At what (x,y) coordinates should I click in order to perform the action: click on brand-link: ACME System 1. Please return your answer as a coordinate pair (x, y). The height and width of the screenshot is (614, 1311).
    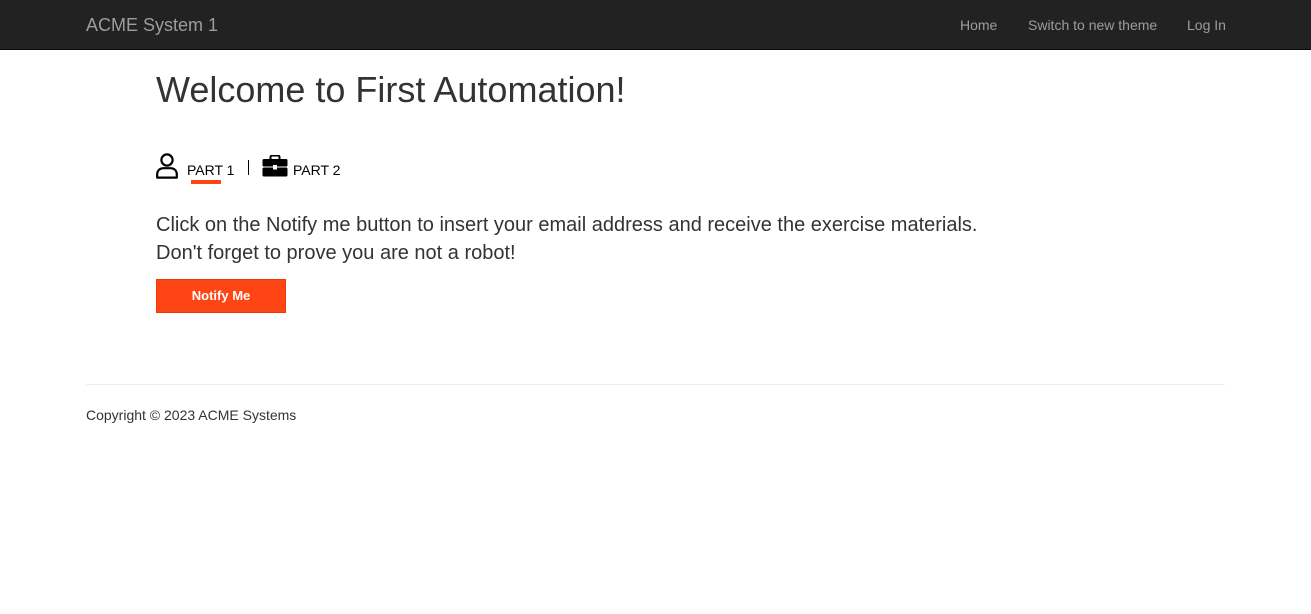
    Looking at the image, I should click on (152, 25).